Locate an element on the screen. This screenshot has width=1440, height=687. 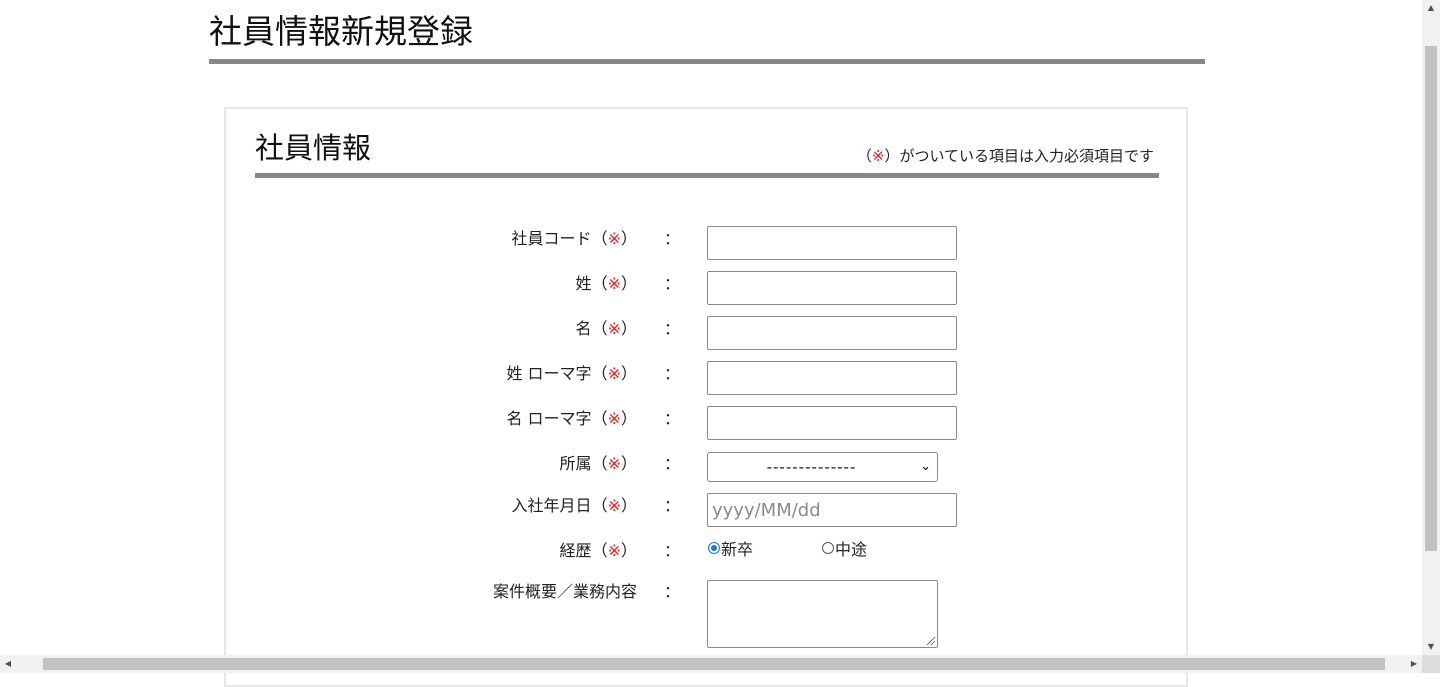
career-new-graduate-label: 新卒 is located at coordinates (737, 550).